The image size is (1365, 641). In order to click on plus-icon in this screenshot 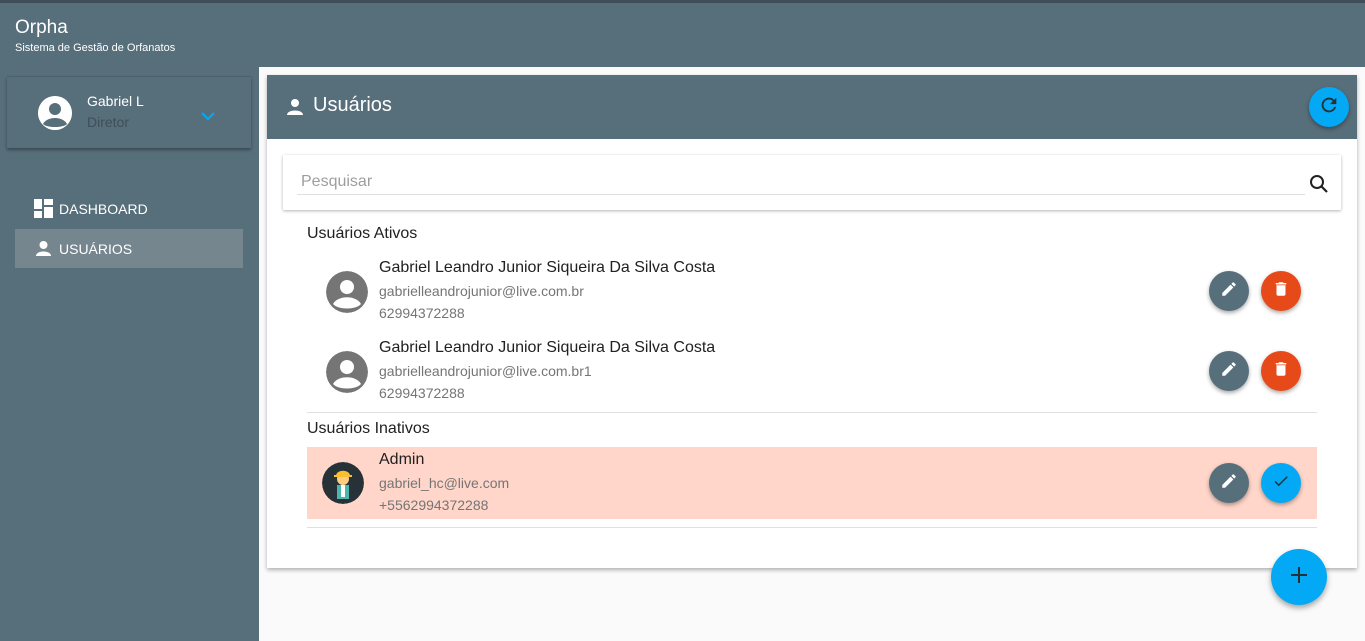, I will do `click(1299, 577)`.